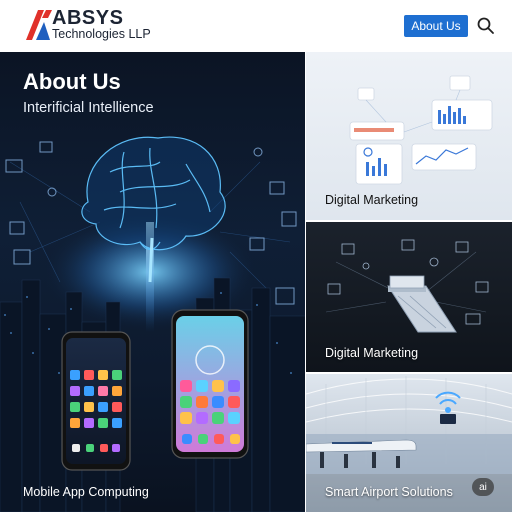 This screenshot has width=512, height=512. What do you see at coordinates (86, 492) in the screenshot?
I see `hero-caption: Mobile App Computing` at bounding box center [86, 492].